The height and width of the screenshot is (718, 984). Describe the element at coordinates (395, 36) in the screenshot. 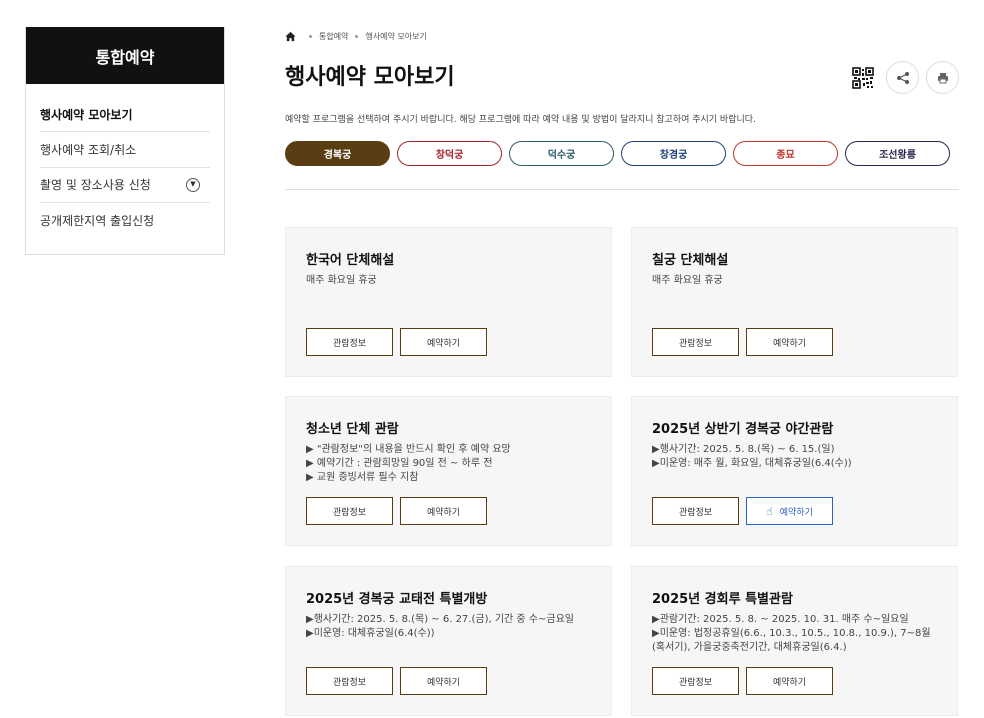

I see `breadcrumb-item: 행사예약 모아보기` at that location.